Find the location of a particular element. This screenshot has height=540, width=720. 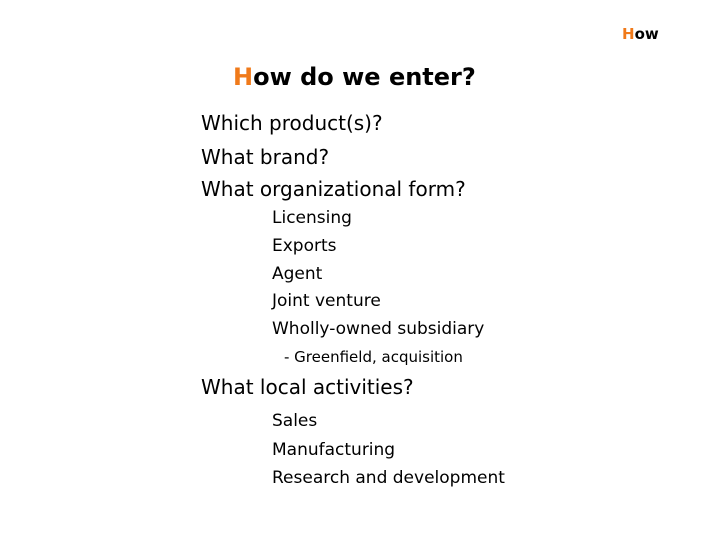

question-organizational-form: What organizational form? is located at coordinates (333, 189).